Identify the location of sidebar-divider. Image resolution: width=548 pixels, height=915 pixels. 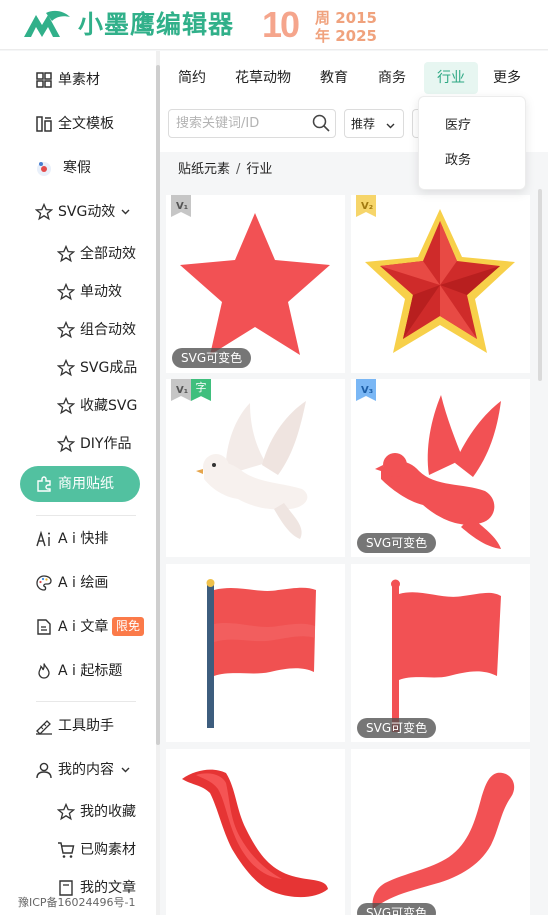
(86, 701).